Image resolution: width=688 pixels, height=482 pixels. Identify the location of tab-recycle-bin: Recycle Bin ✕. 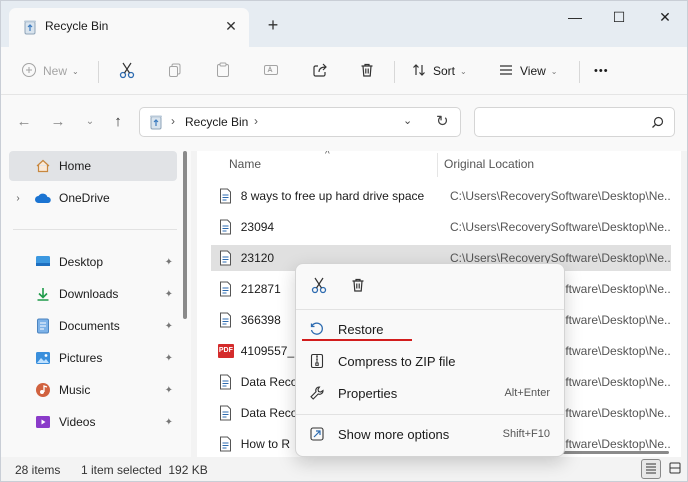
(129, 27).